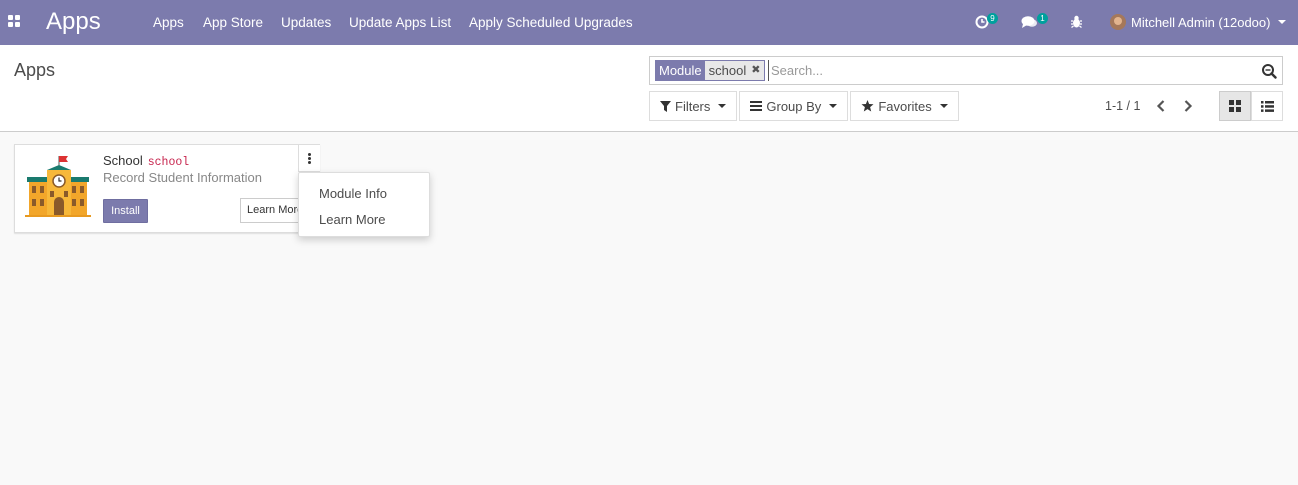  Describe the element at coordinates (233, 22) in the screenshot. I see `menu-app-store: App Store` at that location.